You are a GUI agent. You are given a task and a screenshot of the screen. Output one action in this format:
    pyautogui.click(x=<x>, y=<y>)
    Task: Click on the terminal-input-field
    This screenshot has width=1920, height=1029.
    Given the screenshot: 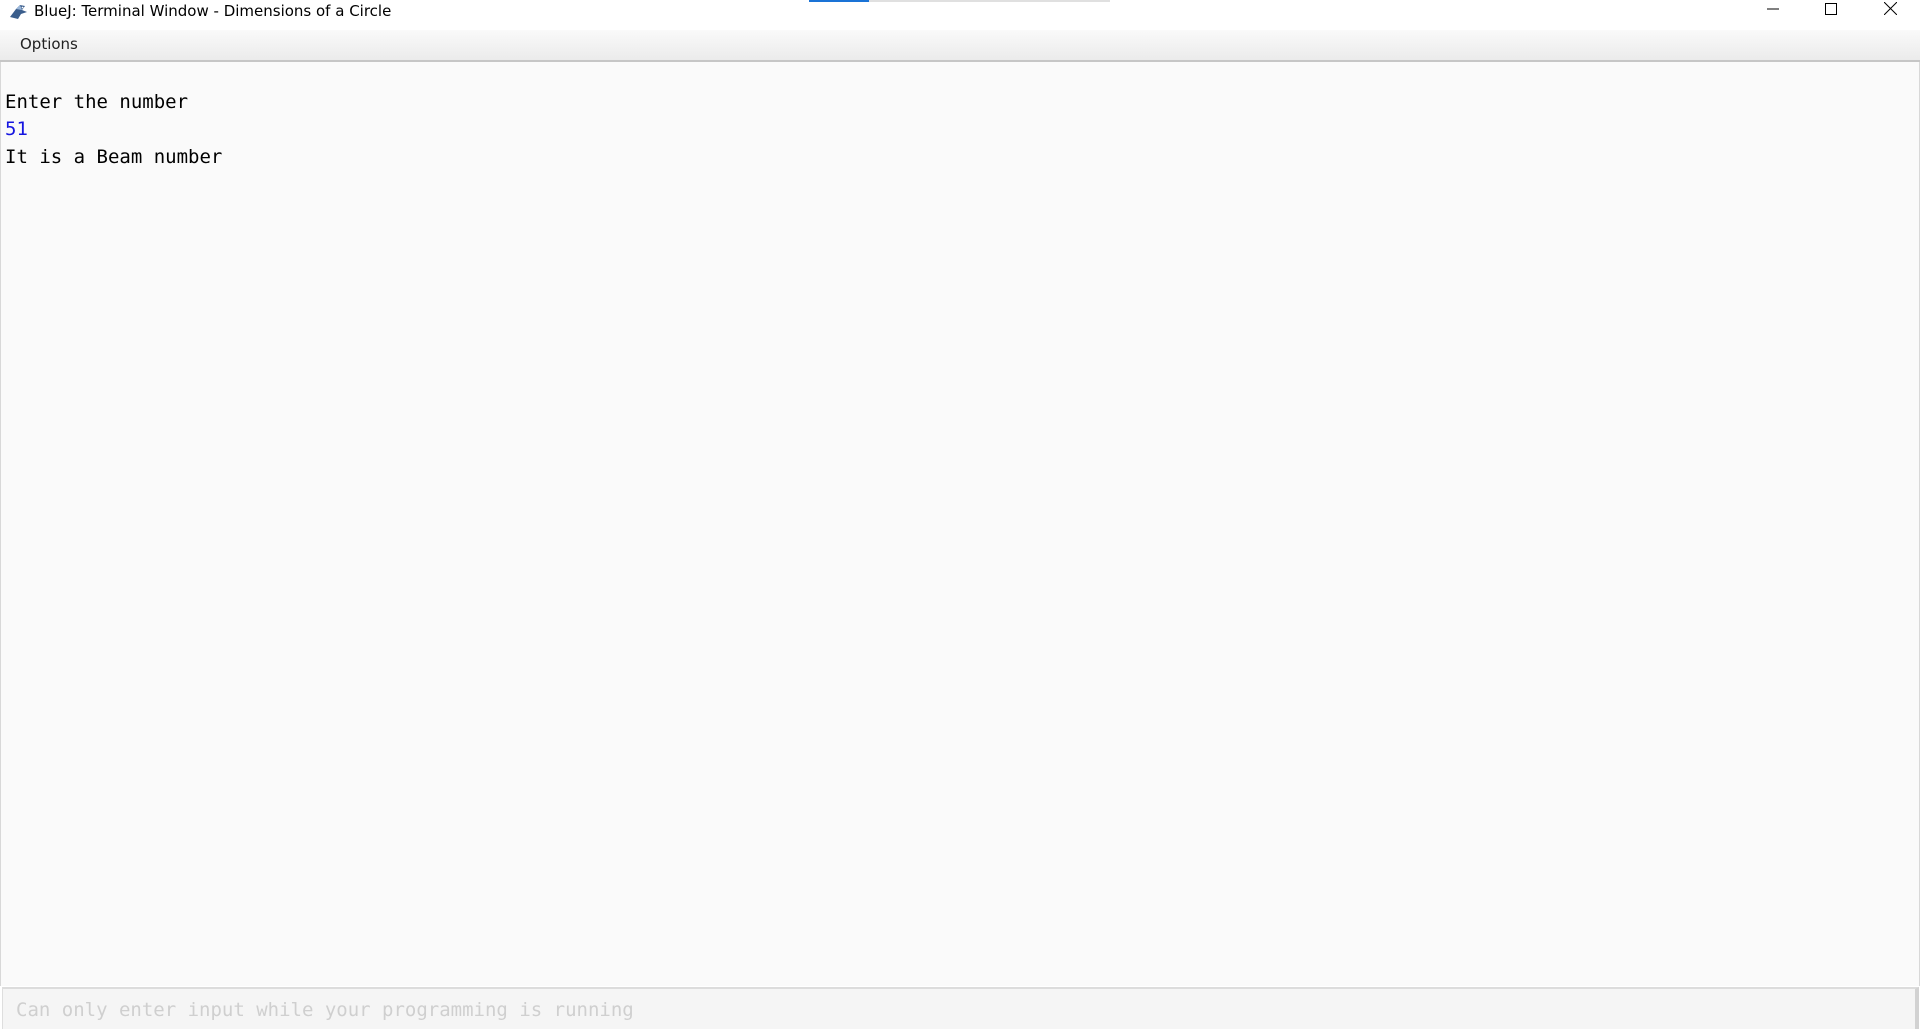 What is the action you would take?
    pyautogui.click(x=956, y=1010)
    